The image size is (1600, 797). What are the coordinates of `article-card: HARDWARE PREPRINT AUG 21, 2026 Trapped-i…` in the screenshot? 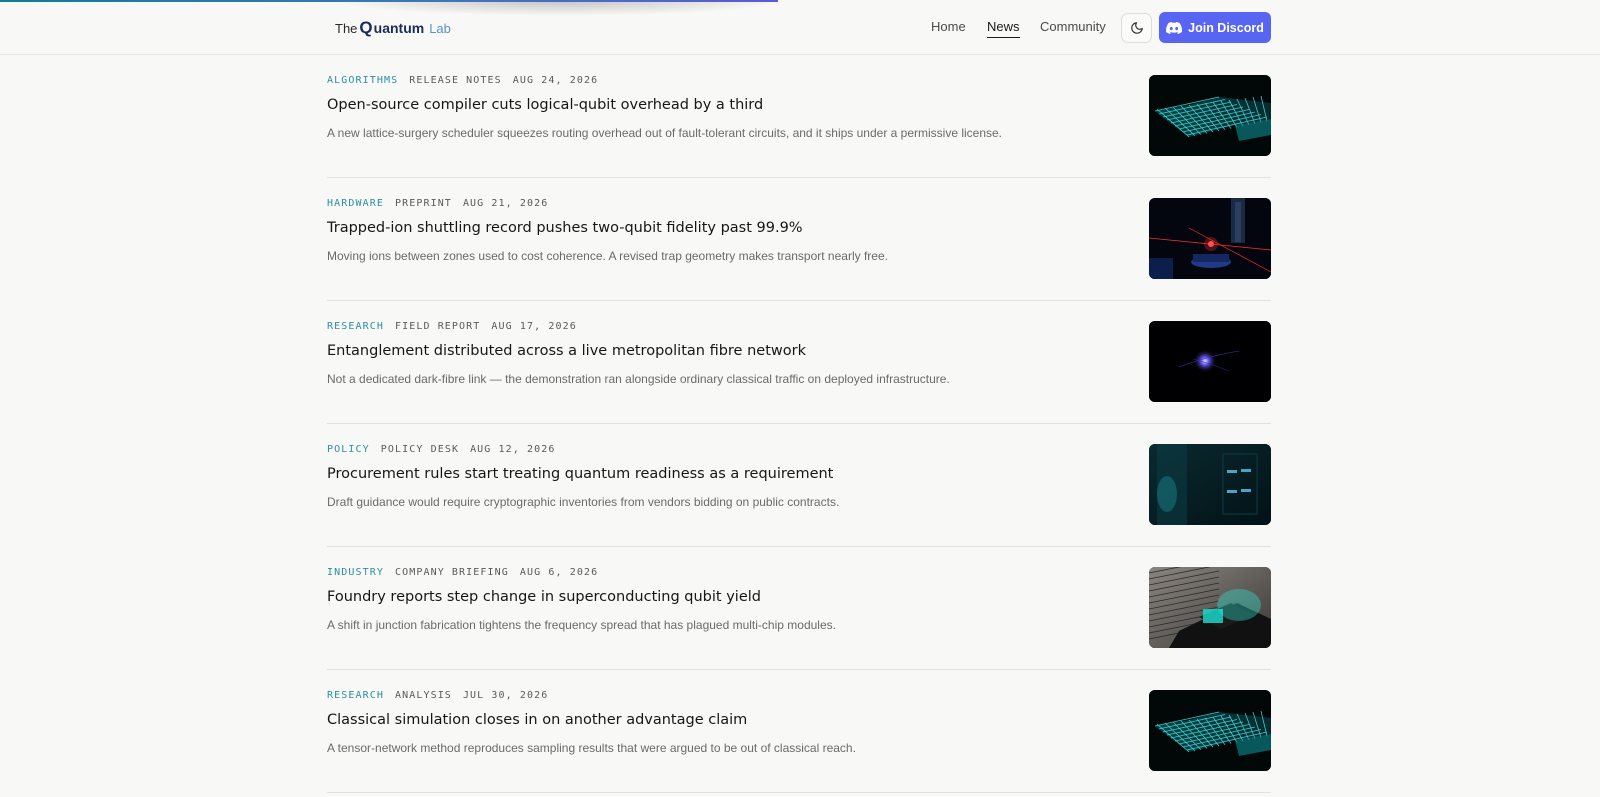 It's located at (799, 239).